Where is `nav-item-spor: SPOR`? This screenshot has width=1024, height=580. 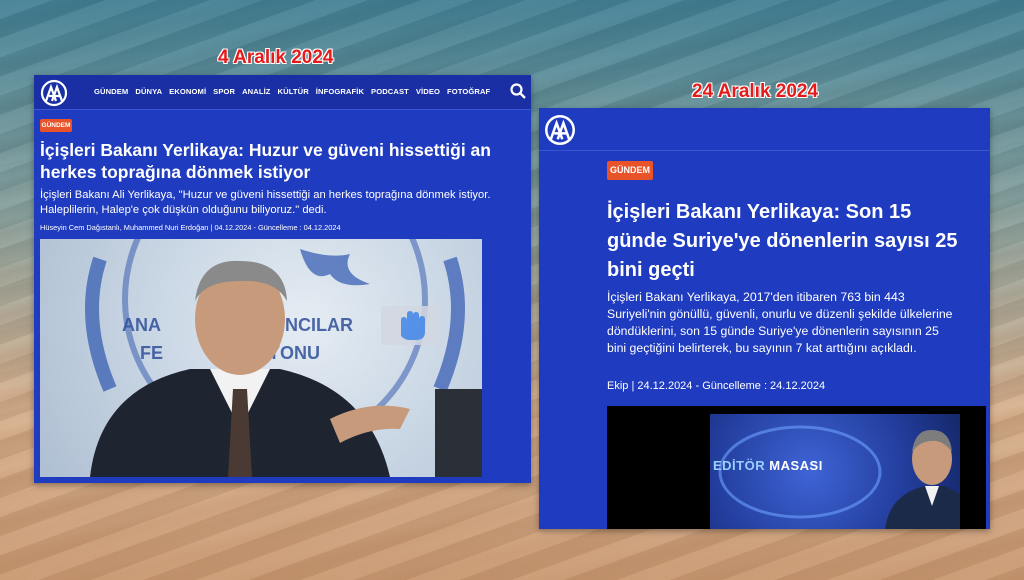
nav-item-spor: SPOR is located at coordinates (224, 91).